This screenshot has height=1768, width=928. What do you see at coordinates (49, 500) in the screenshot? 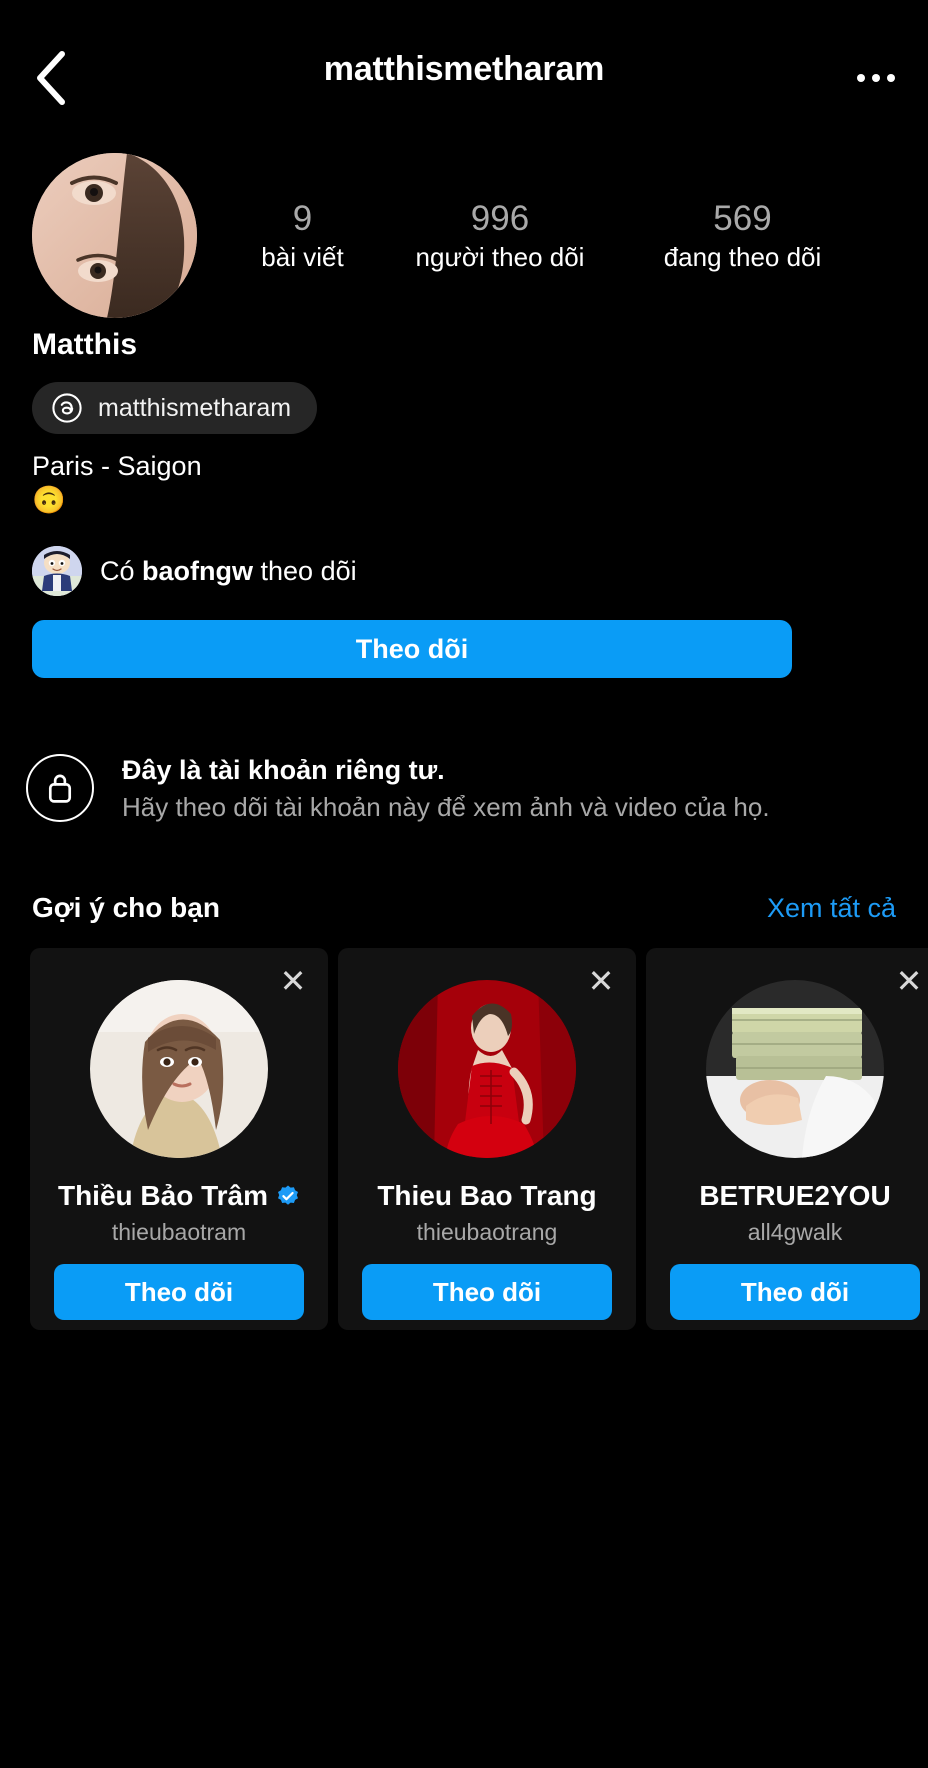
I see `bio-line-emoji: 🙃` at bounding box center [49, 500].